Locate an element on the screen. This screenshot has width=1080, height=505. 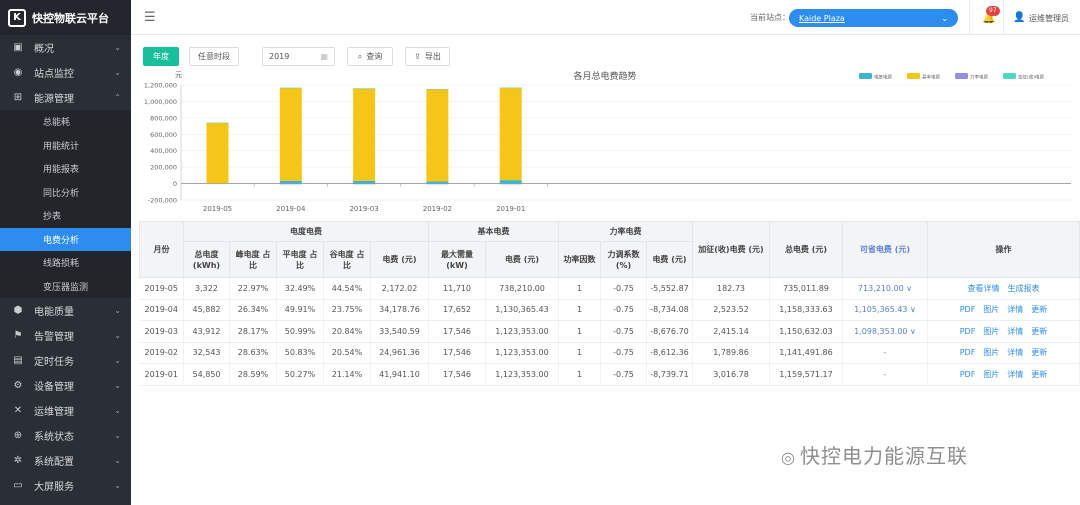
sidebar-subitem: 同比分析 is located at coordinates (65, 192).